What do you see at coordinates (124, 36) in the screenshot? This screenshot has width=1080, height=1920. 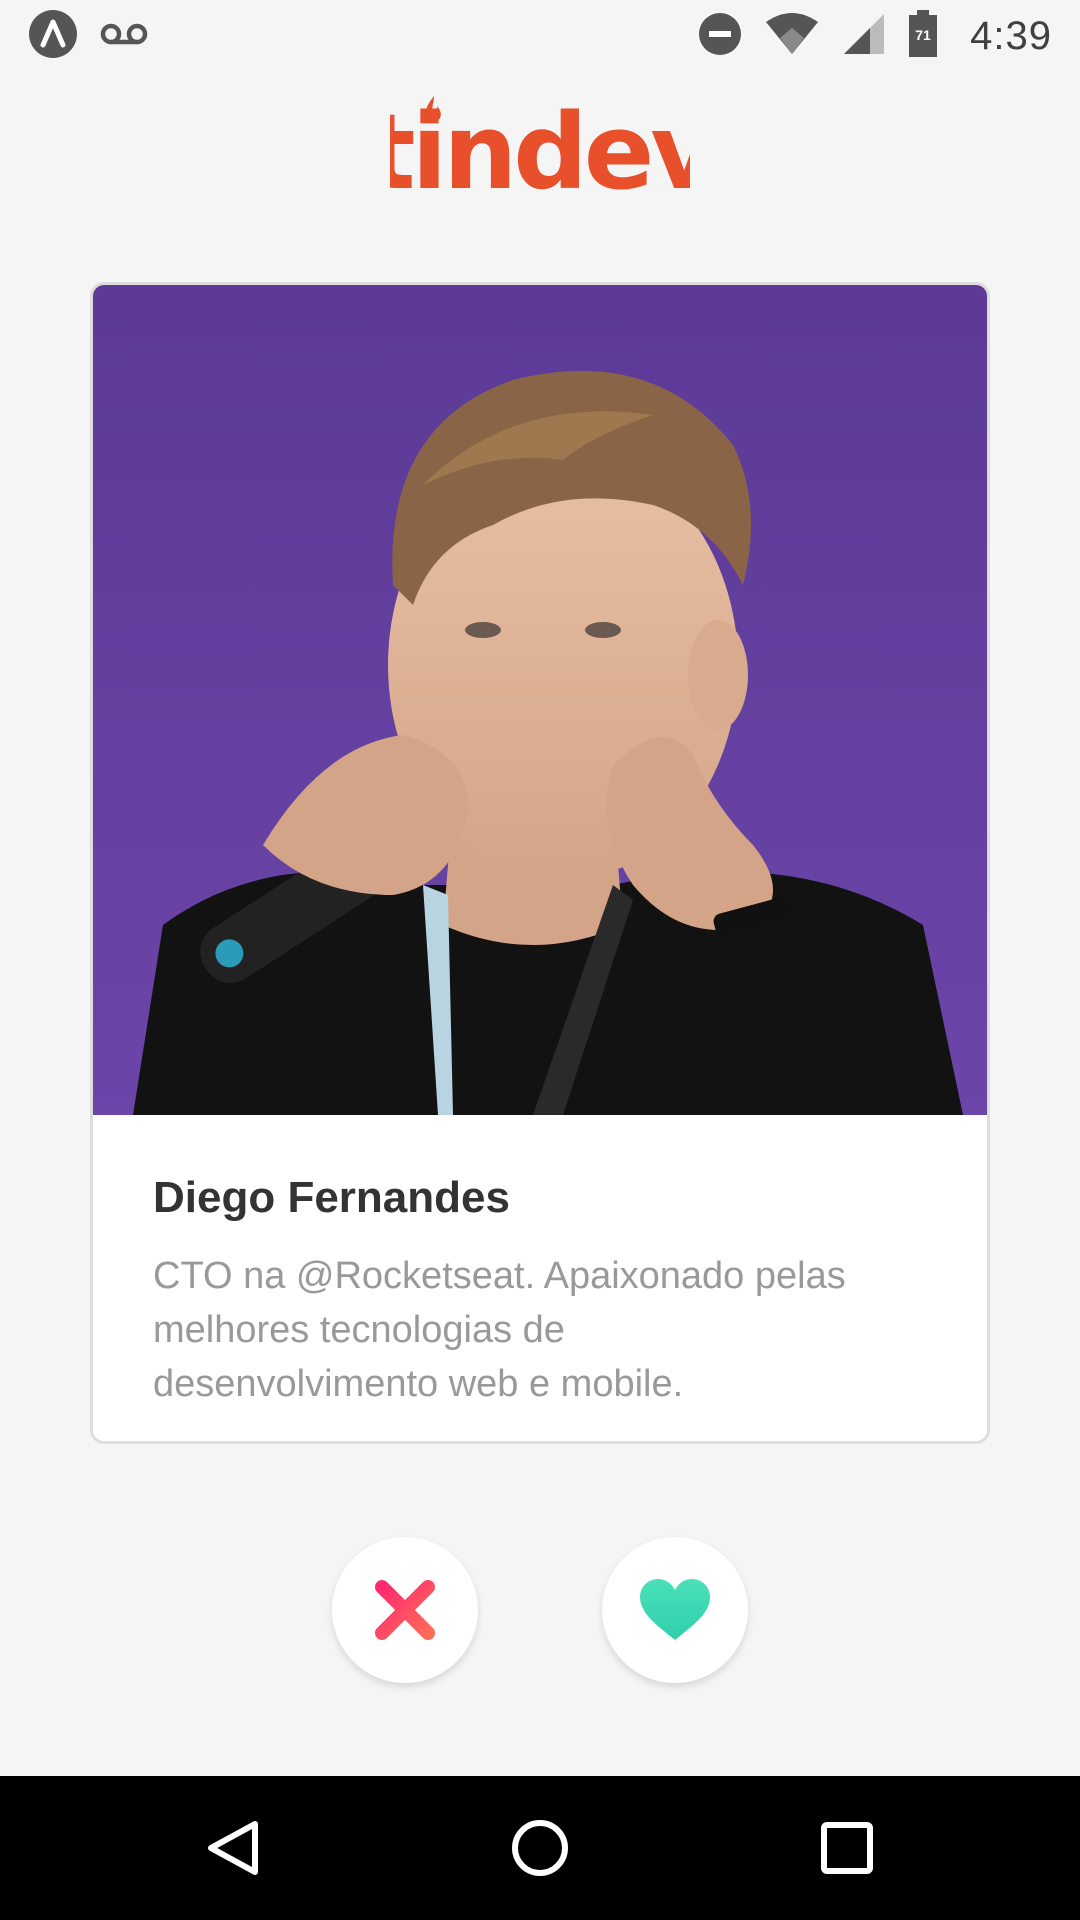 I see `voicemail-icon` at bounding box center [124, 36].